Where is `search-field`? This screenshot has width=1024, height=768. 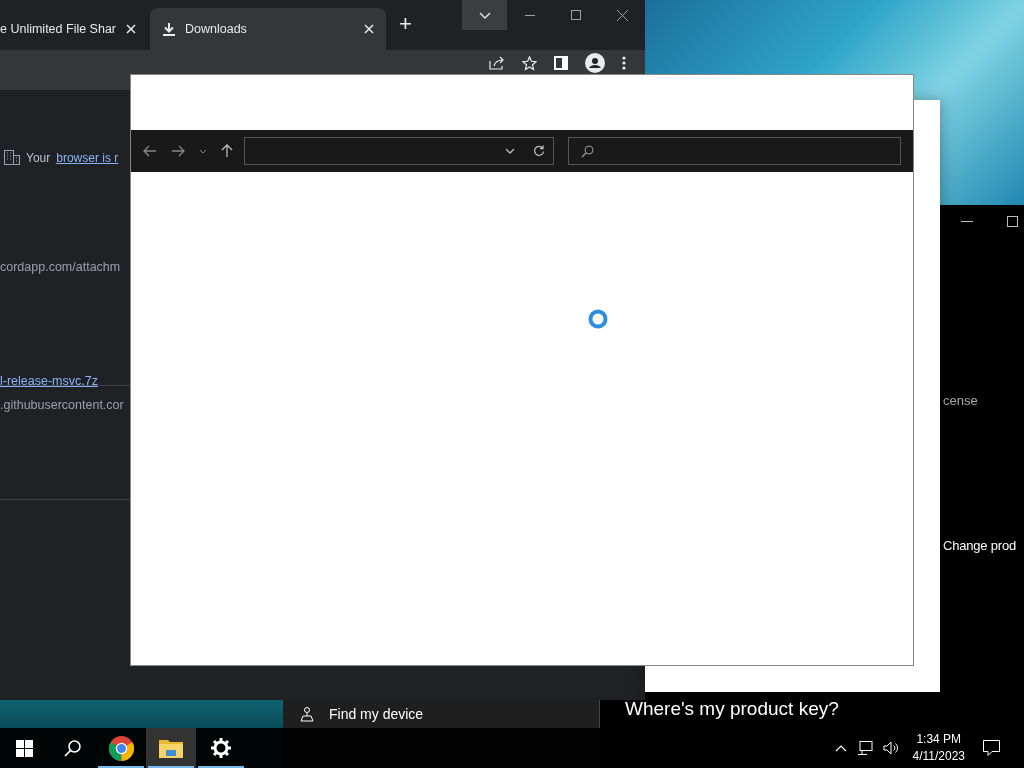
search-field is located at coordinates (734, 151).